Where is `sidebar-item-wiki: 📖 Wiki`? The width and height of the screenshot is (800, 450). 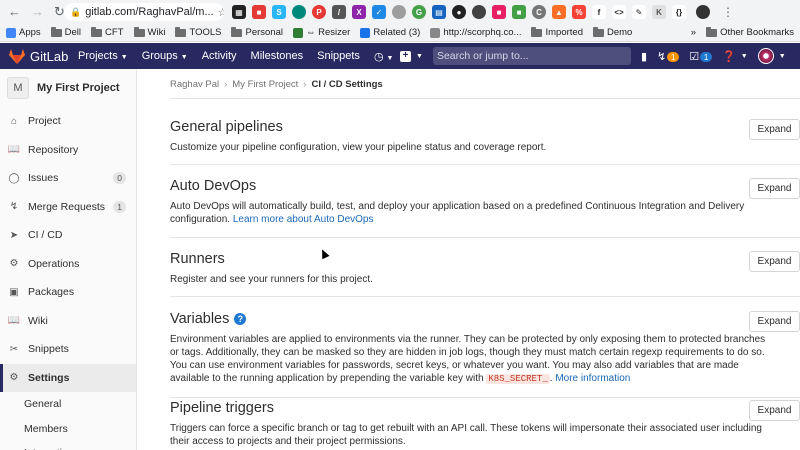 sidebar-item-wiki: 📖 Wiki is located at coordinates (68, 321).